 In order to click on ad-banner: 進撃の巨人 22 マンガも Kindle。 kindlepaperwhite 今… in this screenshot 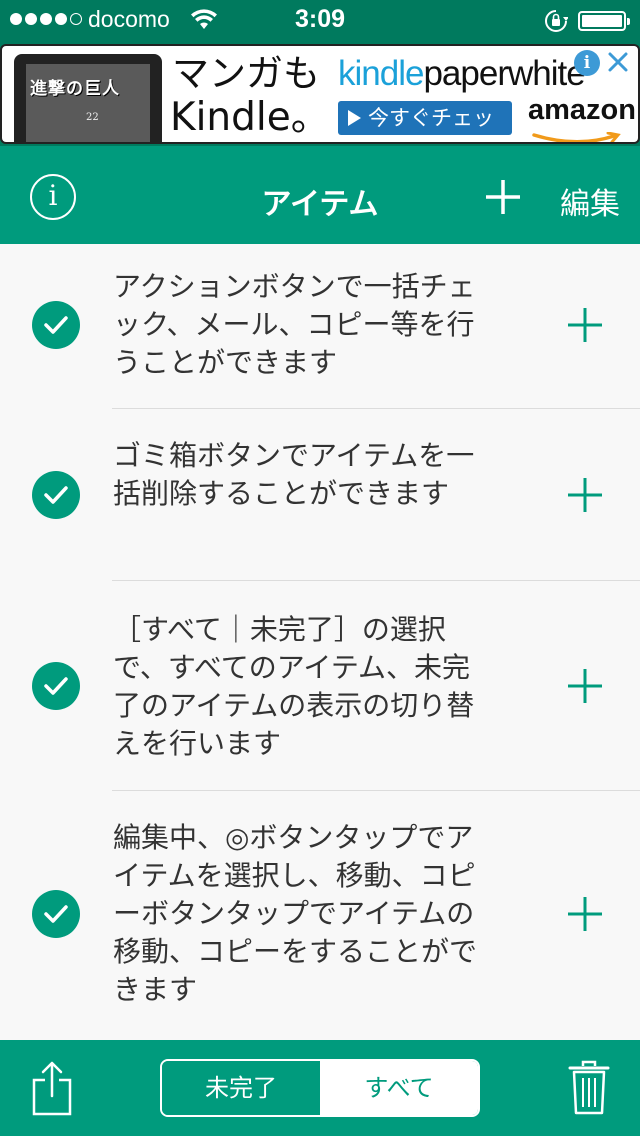, I will do `click(320, 93)`.